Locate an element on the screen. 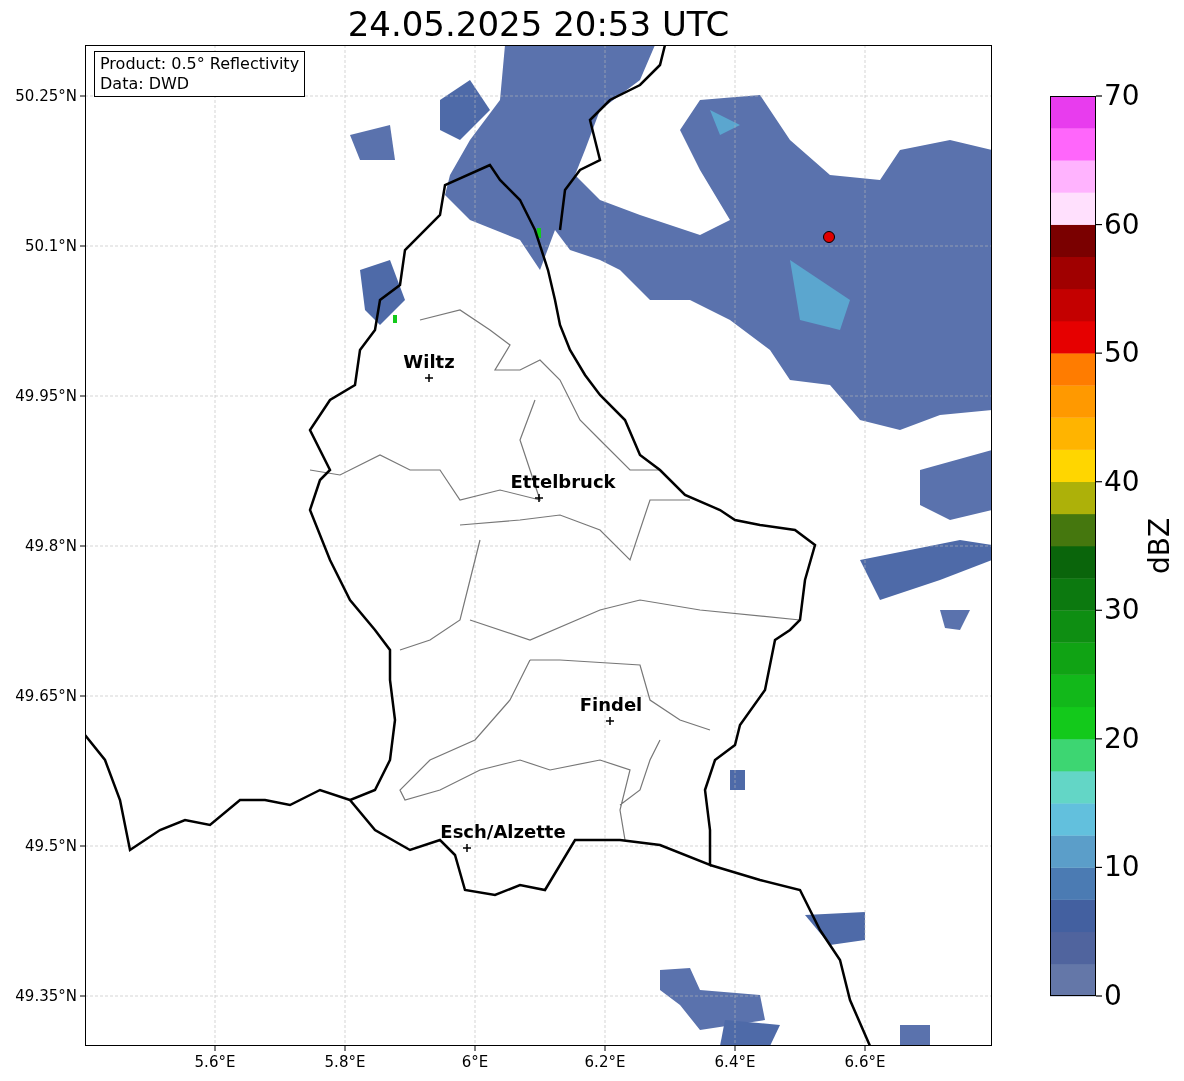 Image resolution: width=1184 pixels, height=1081 pixels. info-text: Product: 0.5° Reflectivity is located at coordinates (200, 64).